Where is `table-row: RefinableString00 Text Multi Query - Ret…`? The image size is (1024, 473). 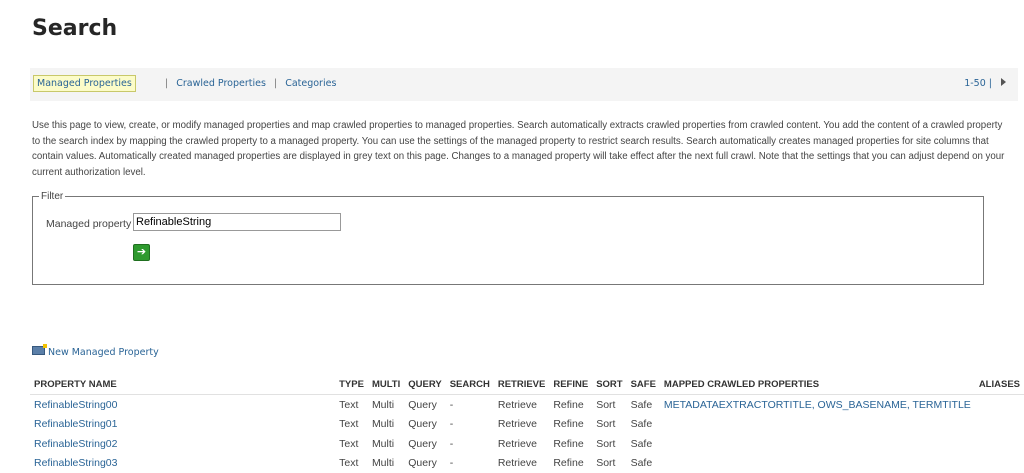 table-row: RefinableString00 Text Multi Query - Ret… is located at coordinates (527, 405).